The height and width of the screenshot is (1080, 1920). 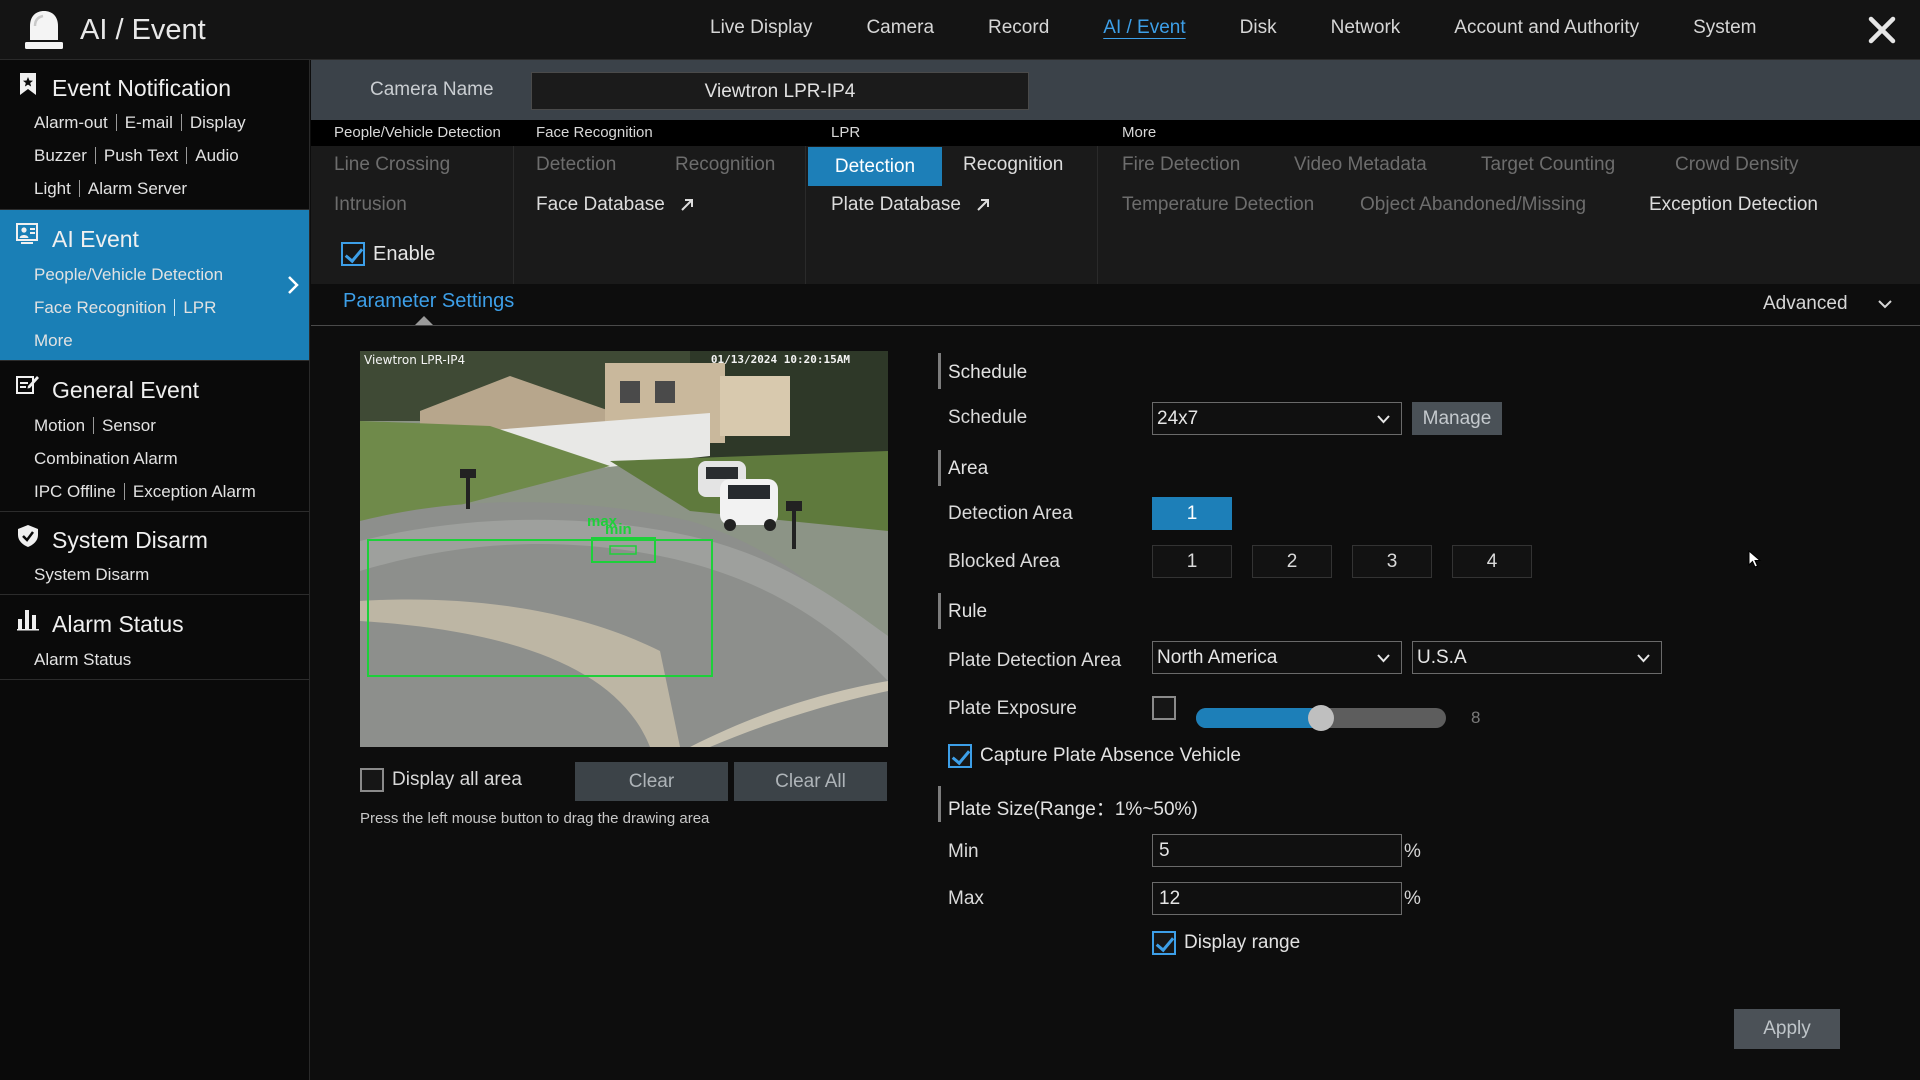 What do you see at coordinates (1548, 165) in the screenshot?
I see `tab-target-counting: Target Counting` at bounding box center [1548, 165].